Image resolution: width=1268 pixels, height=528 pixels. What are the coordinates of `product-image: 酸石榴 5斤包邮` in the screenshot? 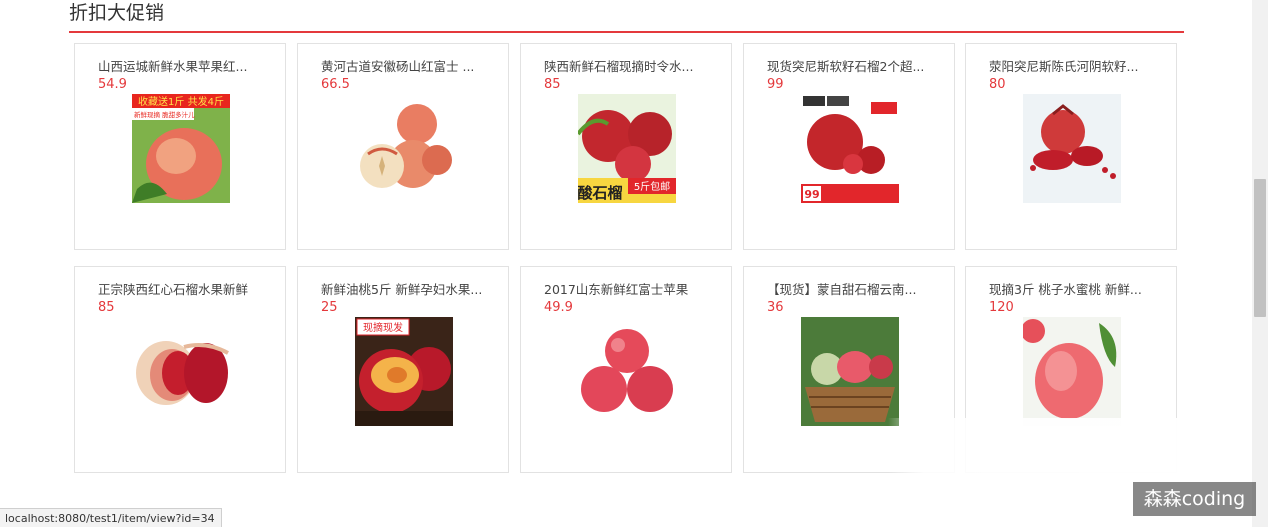 It's located at (627, 148).